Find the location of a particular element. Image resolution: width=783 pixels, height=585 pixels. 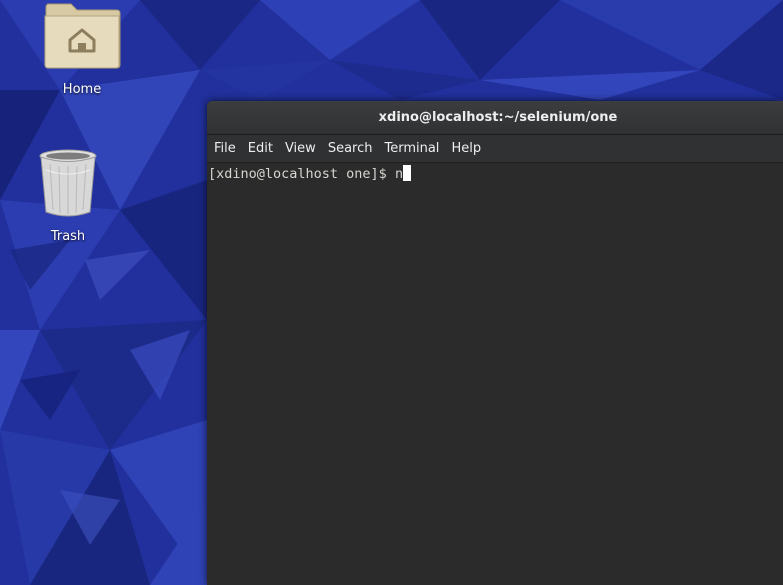

menu-bar: File Edit View Search Terminal Help is located at coordinates (495, 149).